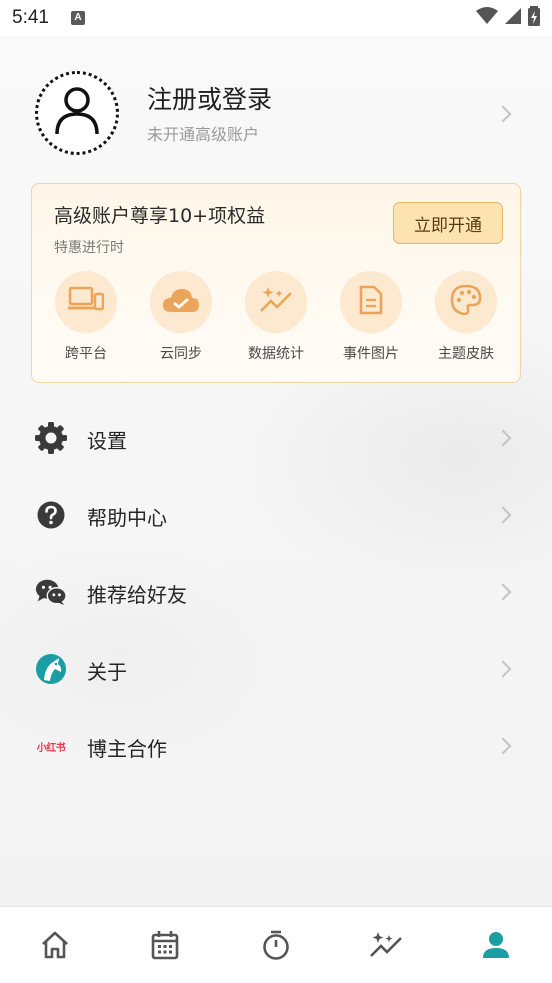 This screenshot has width=552, height=983. I want to click on activate-premium-button: 立即开通, so click(448, 223).